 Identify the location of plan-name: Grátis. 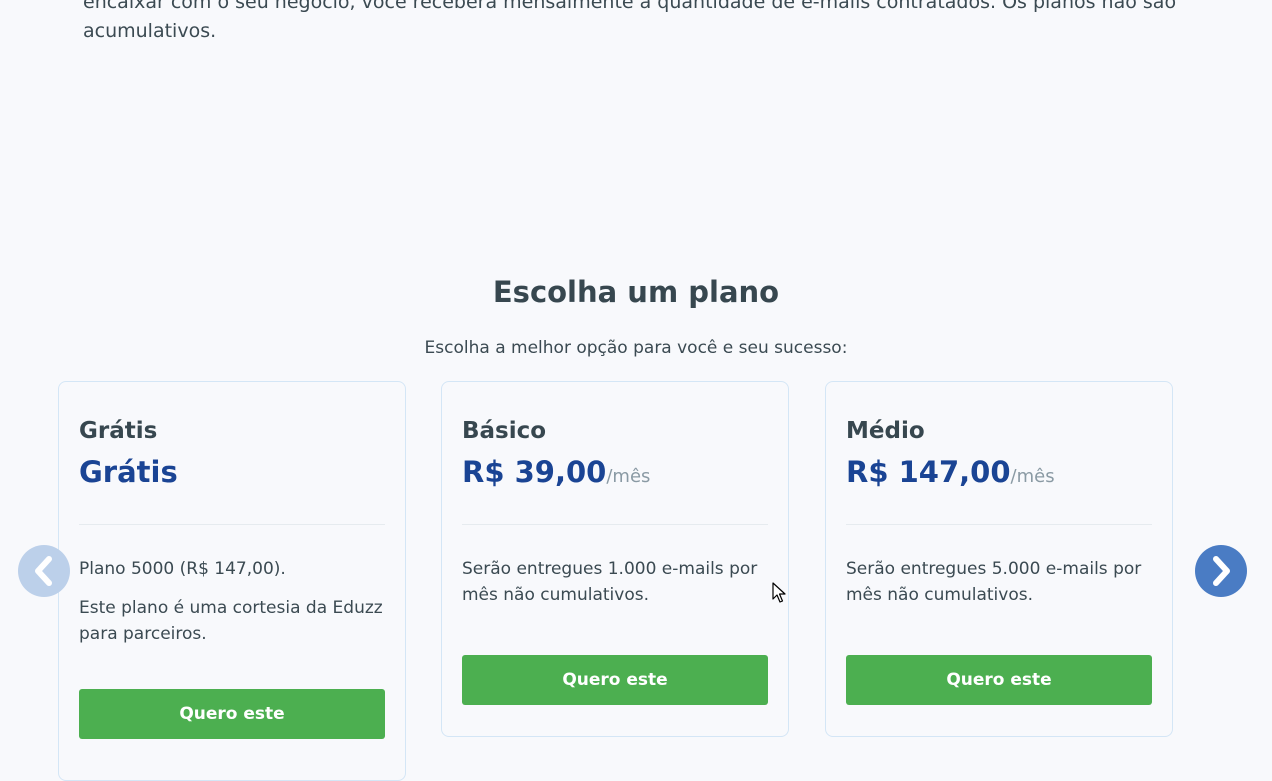
(118, 431).